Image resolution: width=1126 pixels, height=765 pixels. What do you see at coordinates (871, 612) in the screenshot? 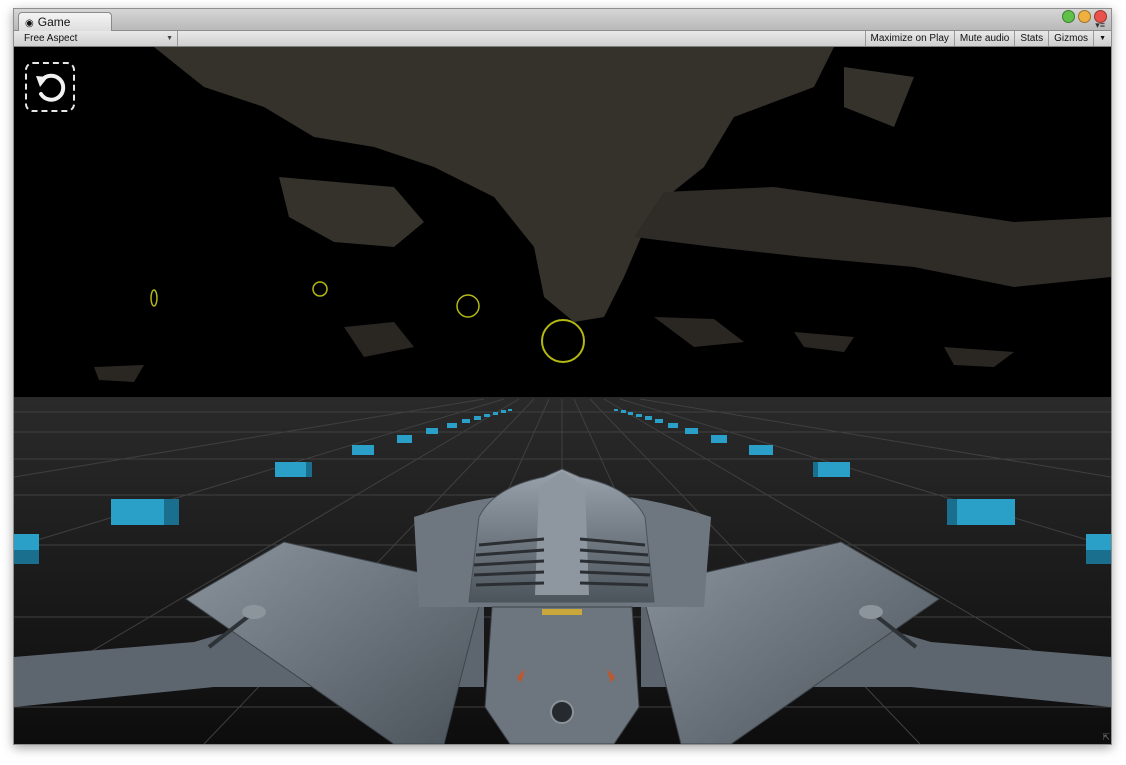
I see `right-cannon-tip` at bounding box center [871, 612].